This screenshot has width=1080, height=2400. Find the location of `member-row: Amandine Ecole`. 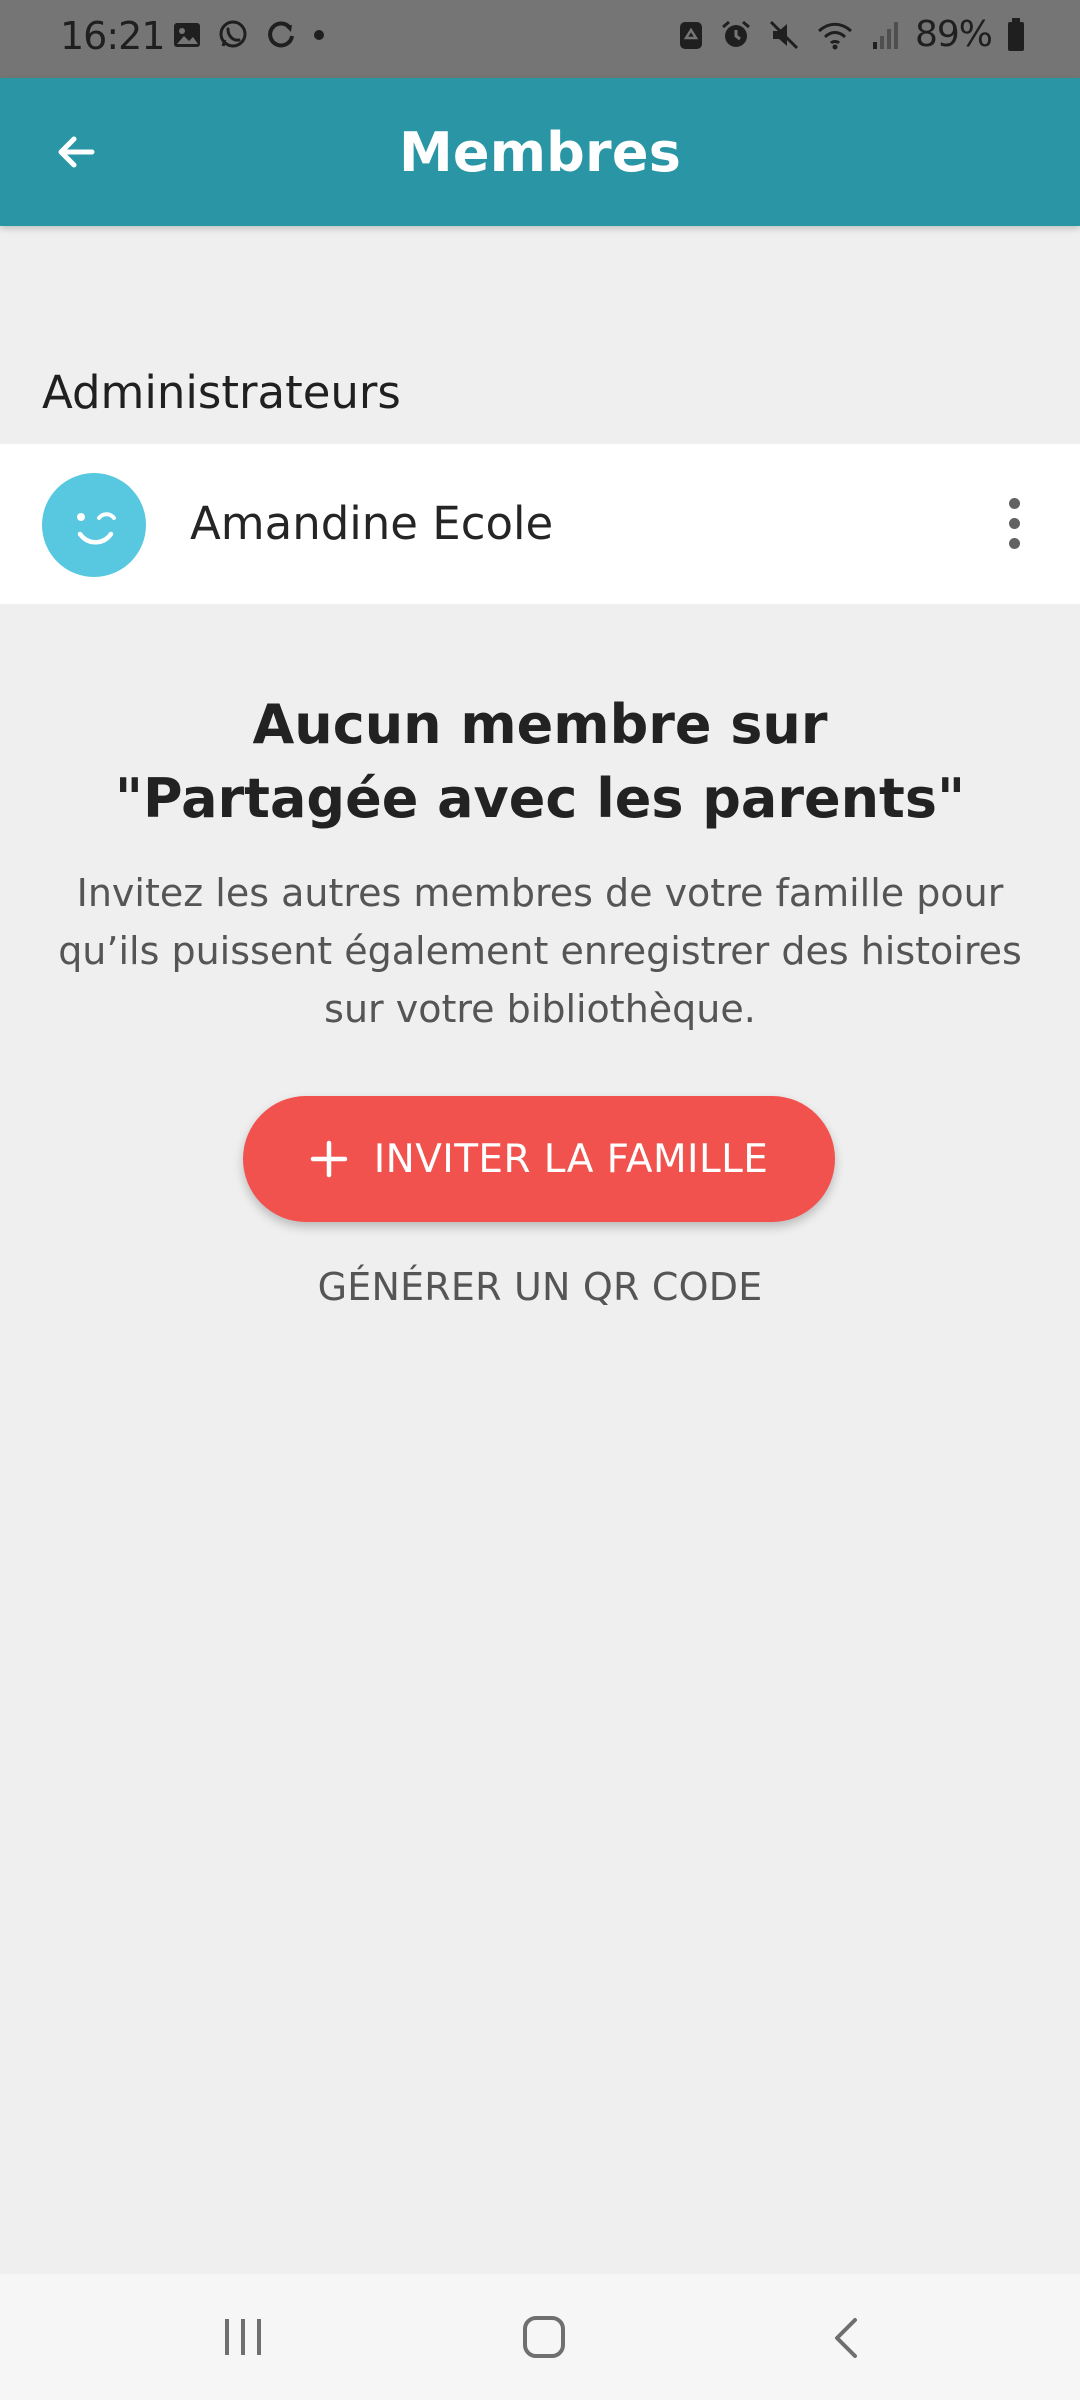

member-row: Amandine Ecole is located at coordinates (540, 524).